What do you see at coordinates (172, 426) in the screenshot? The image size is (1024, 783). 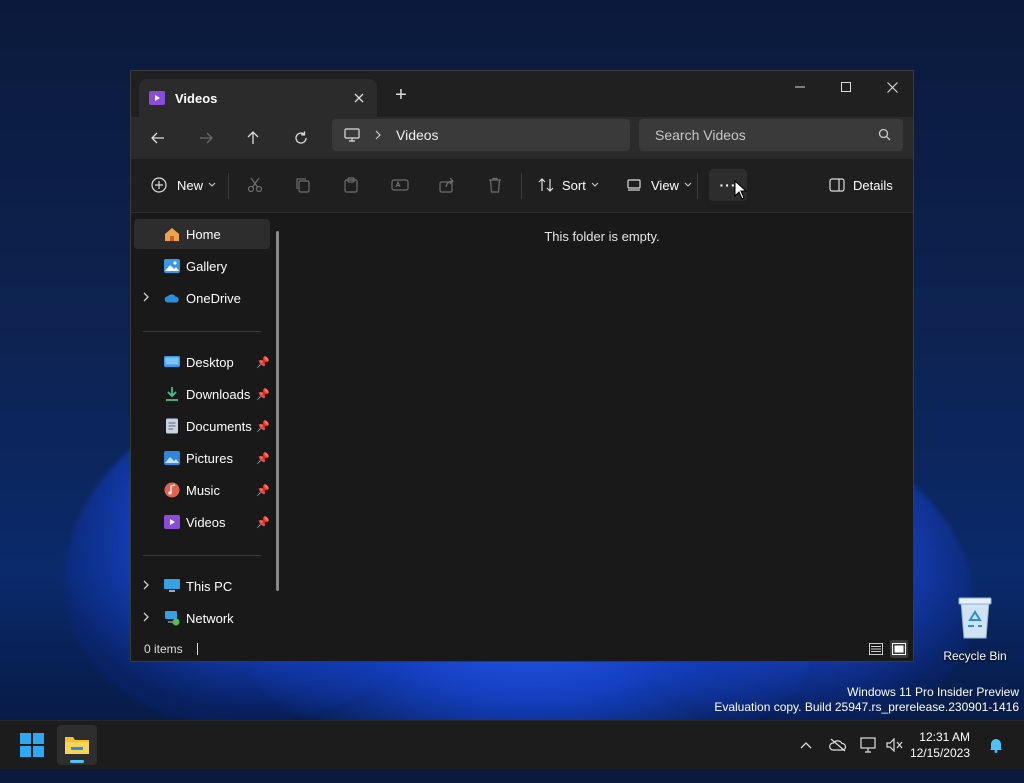 I see `documents-icon` at bounding box center [172, 426].